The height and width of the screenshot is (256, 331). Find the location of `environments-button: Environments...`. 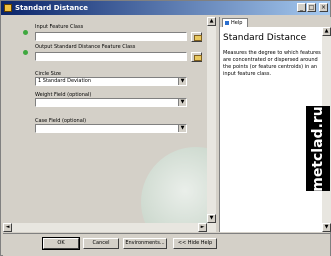

environments-button: Environments... is located at coordinates (145, 243).